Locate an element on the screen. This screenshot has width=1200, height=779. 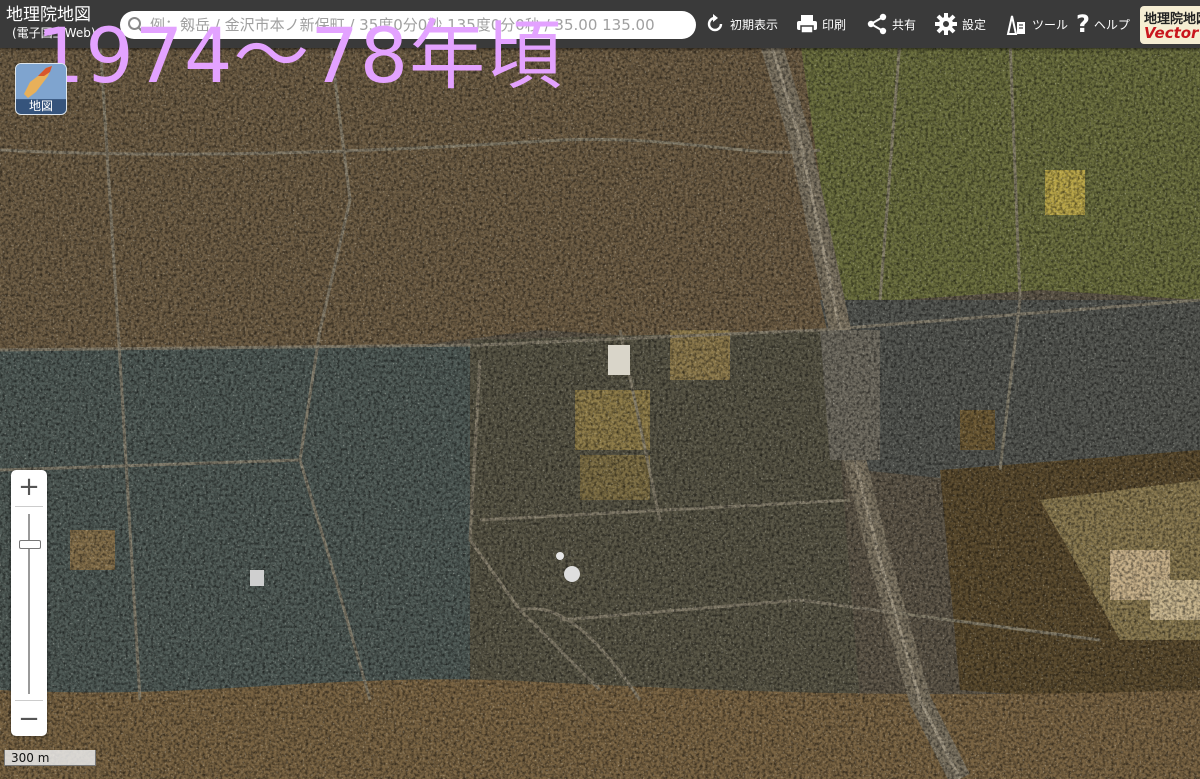
print-icon is located at coordinates (807, 24).